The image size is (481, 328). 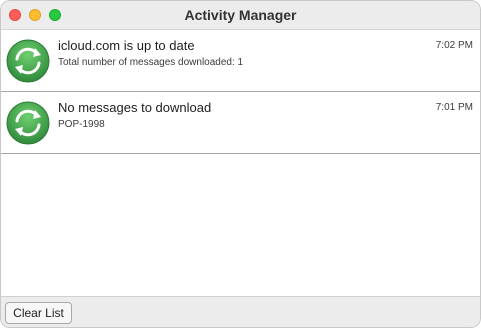 What do you see at coordinates (126, 45) in the screenshot?
I see `activity-title: icloud.com is up to date` at bounding box center [126, 45].